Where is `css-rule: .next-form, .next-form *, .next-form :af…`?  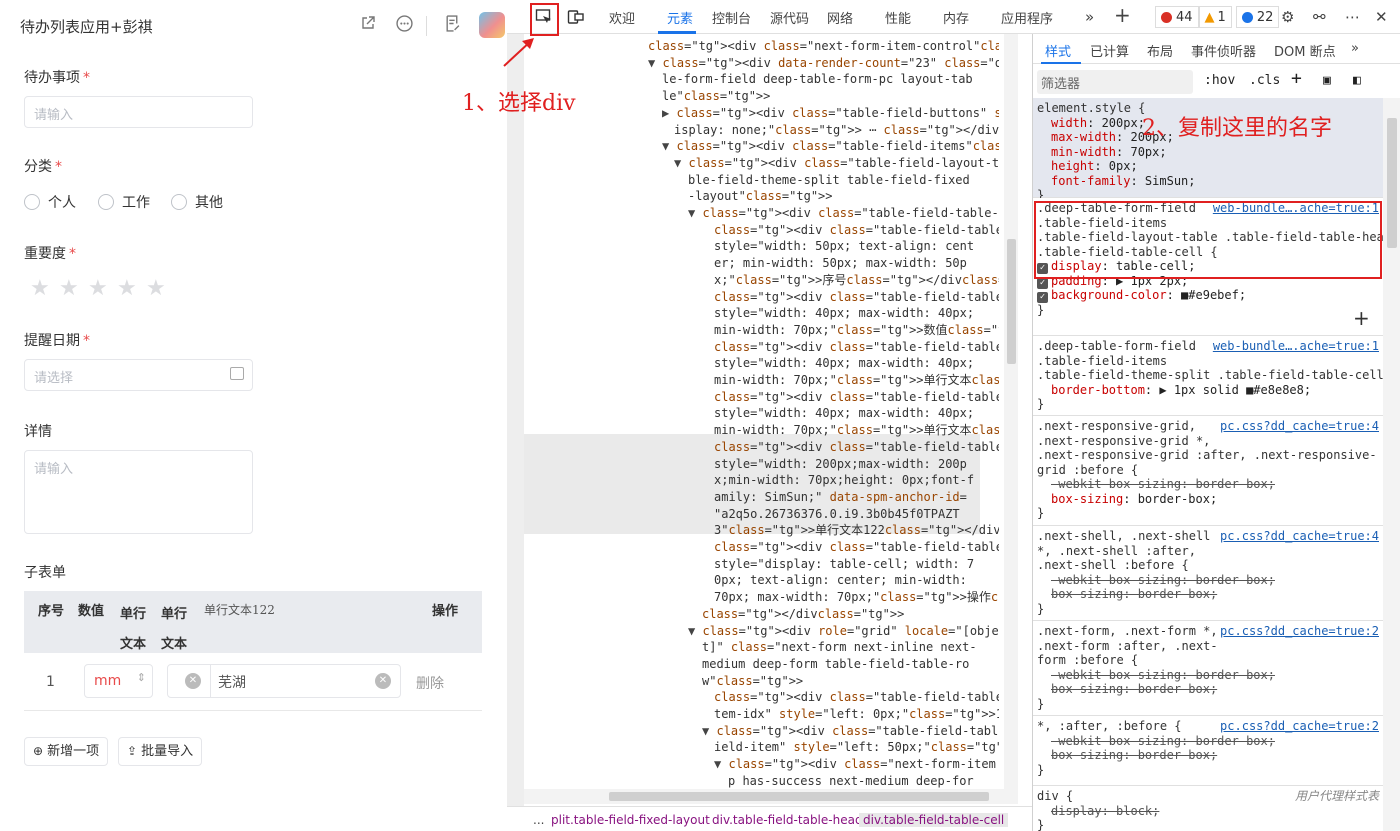
css-rule: .next-form, .next-form *, .next-form :af… is located at coordinates (1208, 668).